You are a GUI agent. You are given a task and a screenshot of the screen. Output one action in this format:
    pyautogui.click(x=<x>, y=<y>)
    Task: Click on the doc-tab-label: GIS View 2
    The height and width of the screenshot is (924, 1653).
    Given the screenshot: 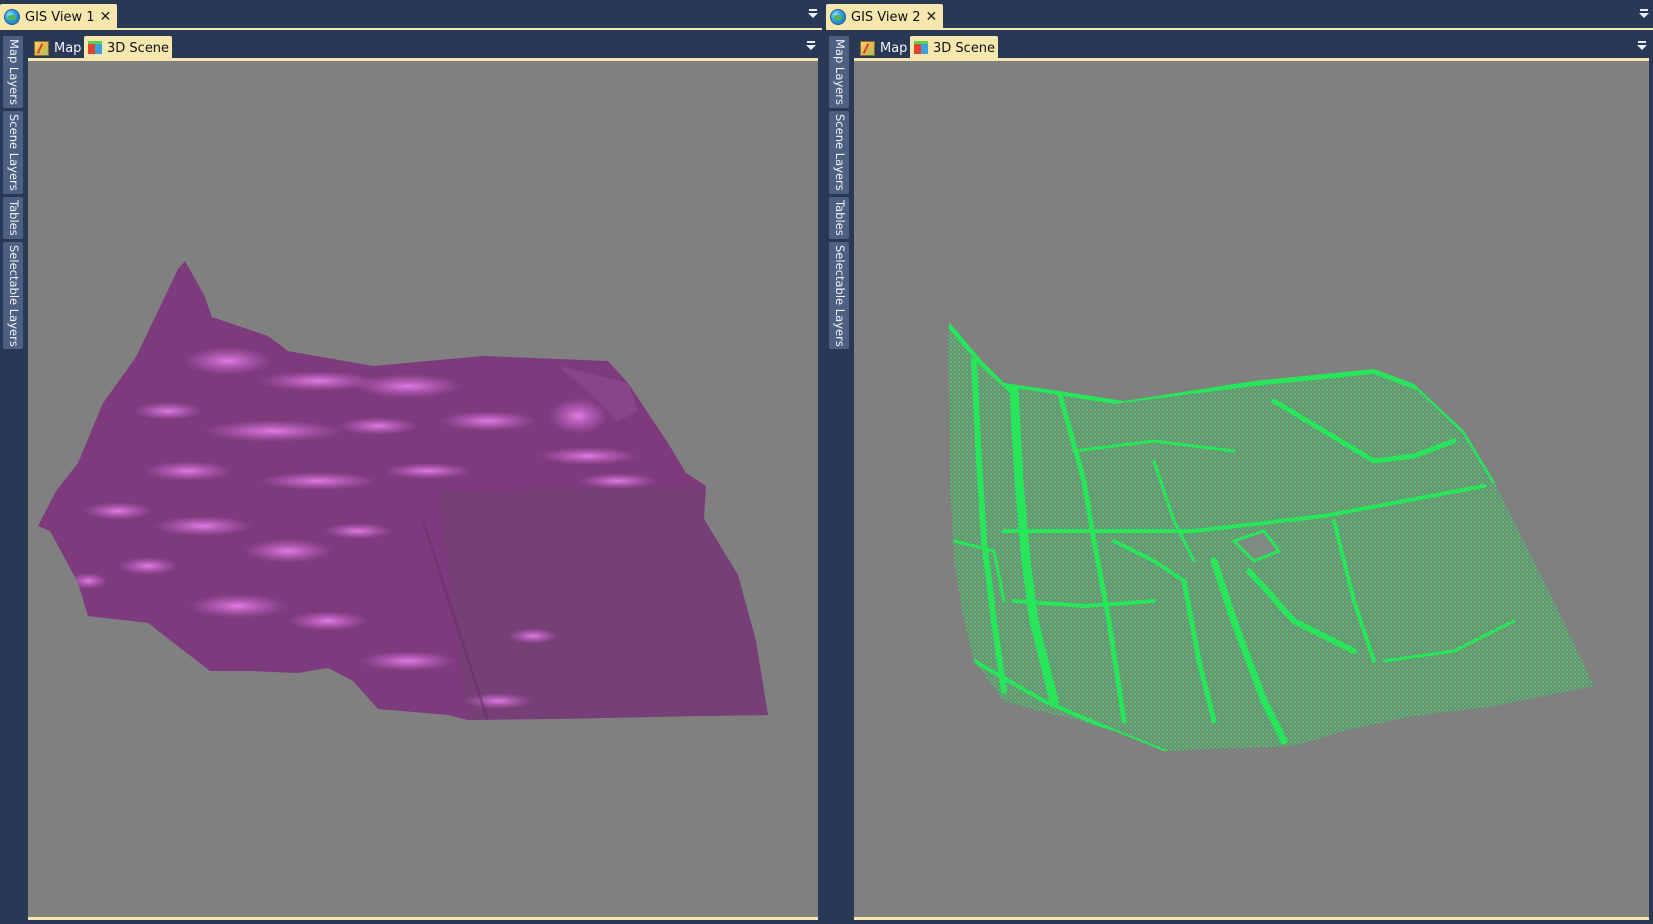 What is the action you would take?
    pyautogui.click(x=886, y=17)
    